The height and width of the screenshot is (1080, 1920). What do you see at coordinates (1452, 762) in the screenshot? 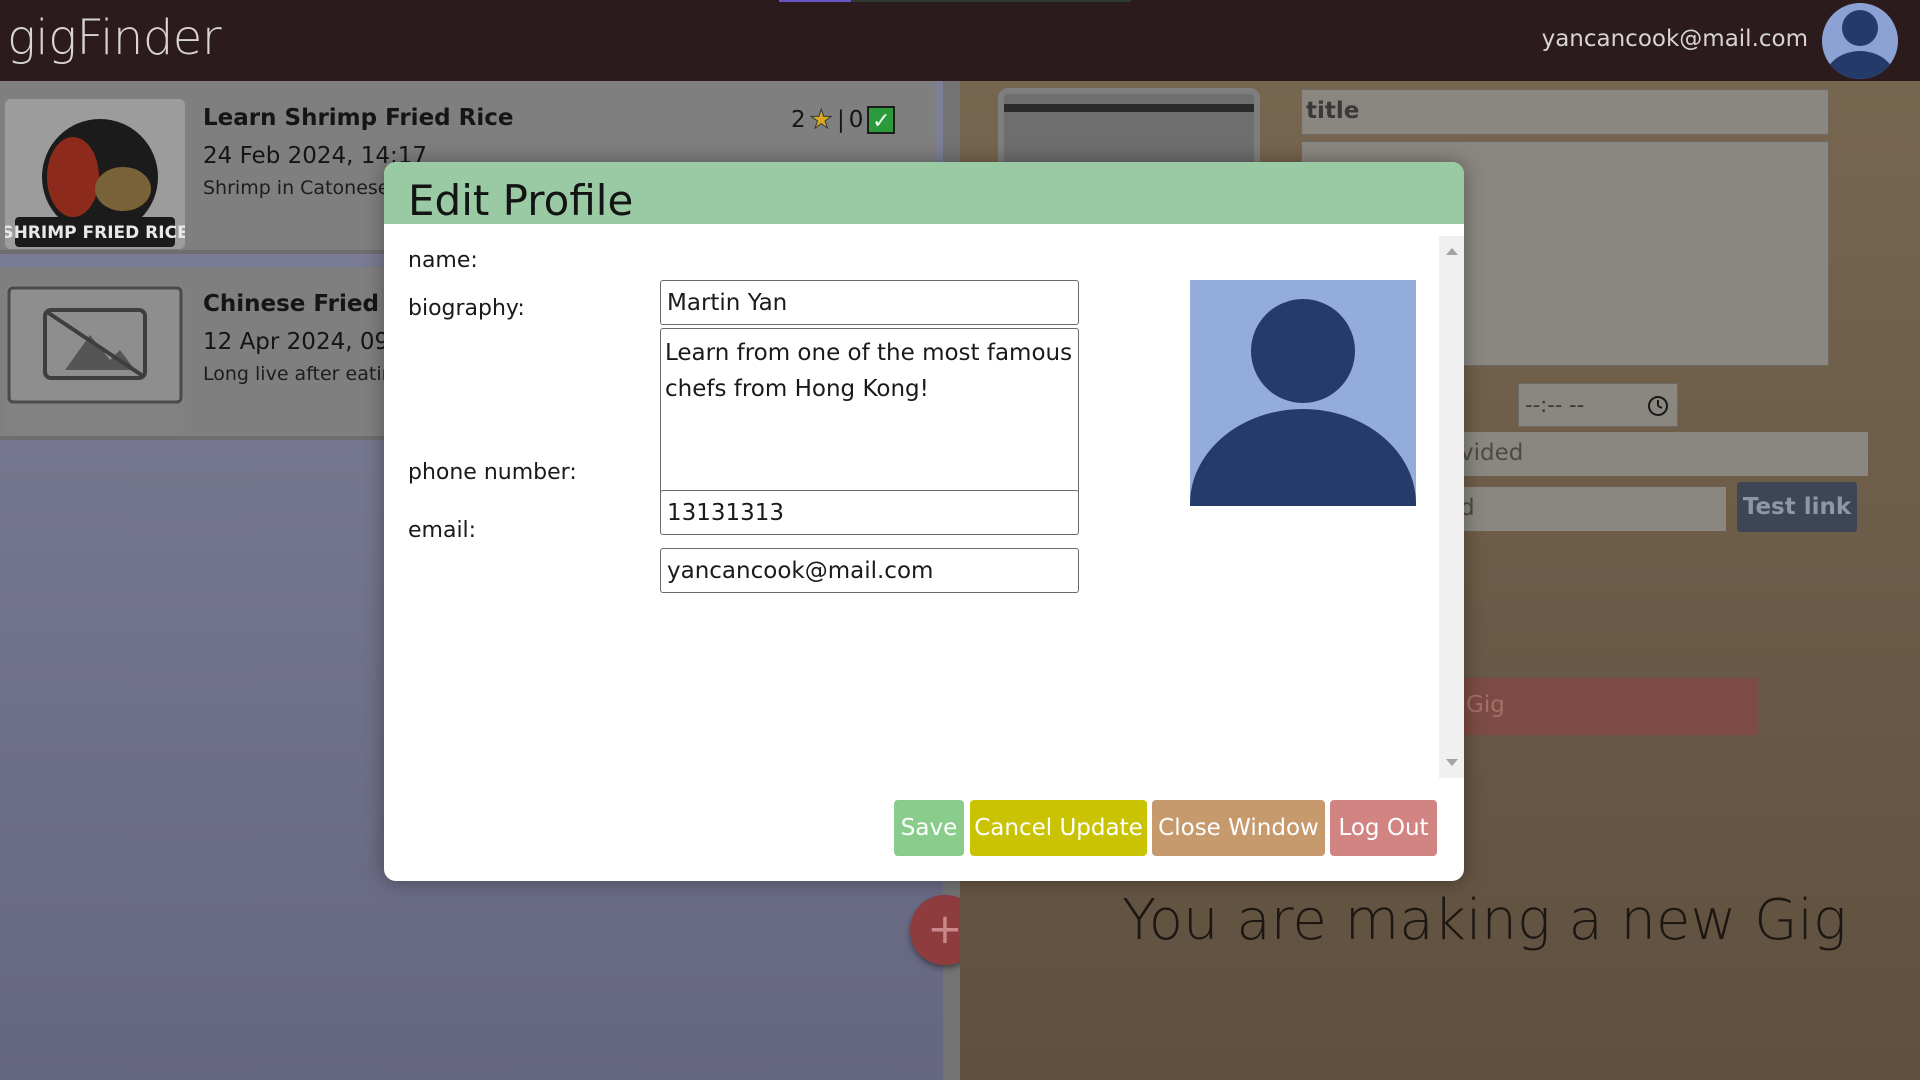
I see `scroll-down-icon` at bounding box center [1452, 762].